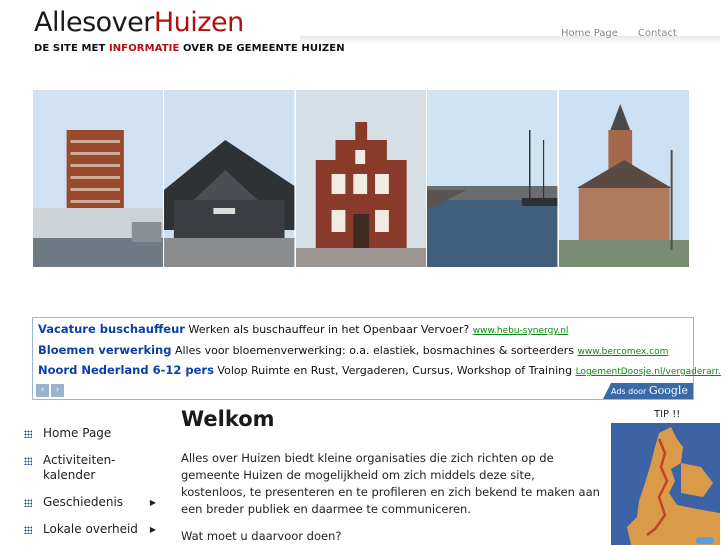  I want to click on banner-photo-harbour, so click(493, 178).